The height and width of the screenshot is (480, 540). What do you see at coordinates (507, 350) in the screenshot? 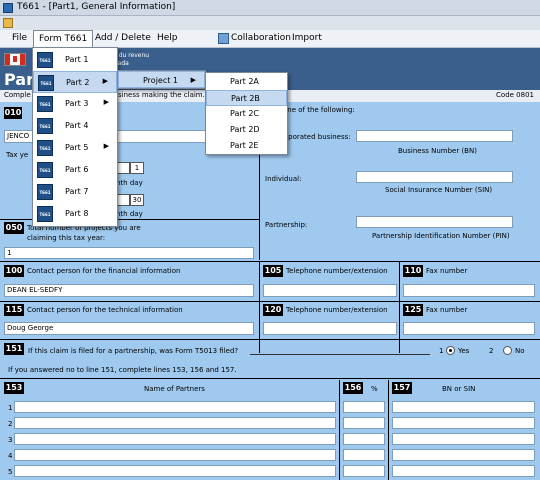
I see `no-radio` at bounding box center [507, 350].